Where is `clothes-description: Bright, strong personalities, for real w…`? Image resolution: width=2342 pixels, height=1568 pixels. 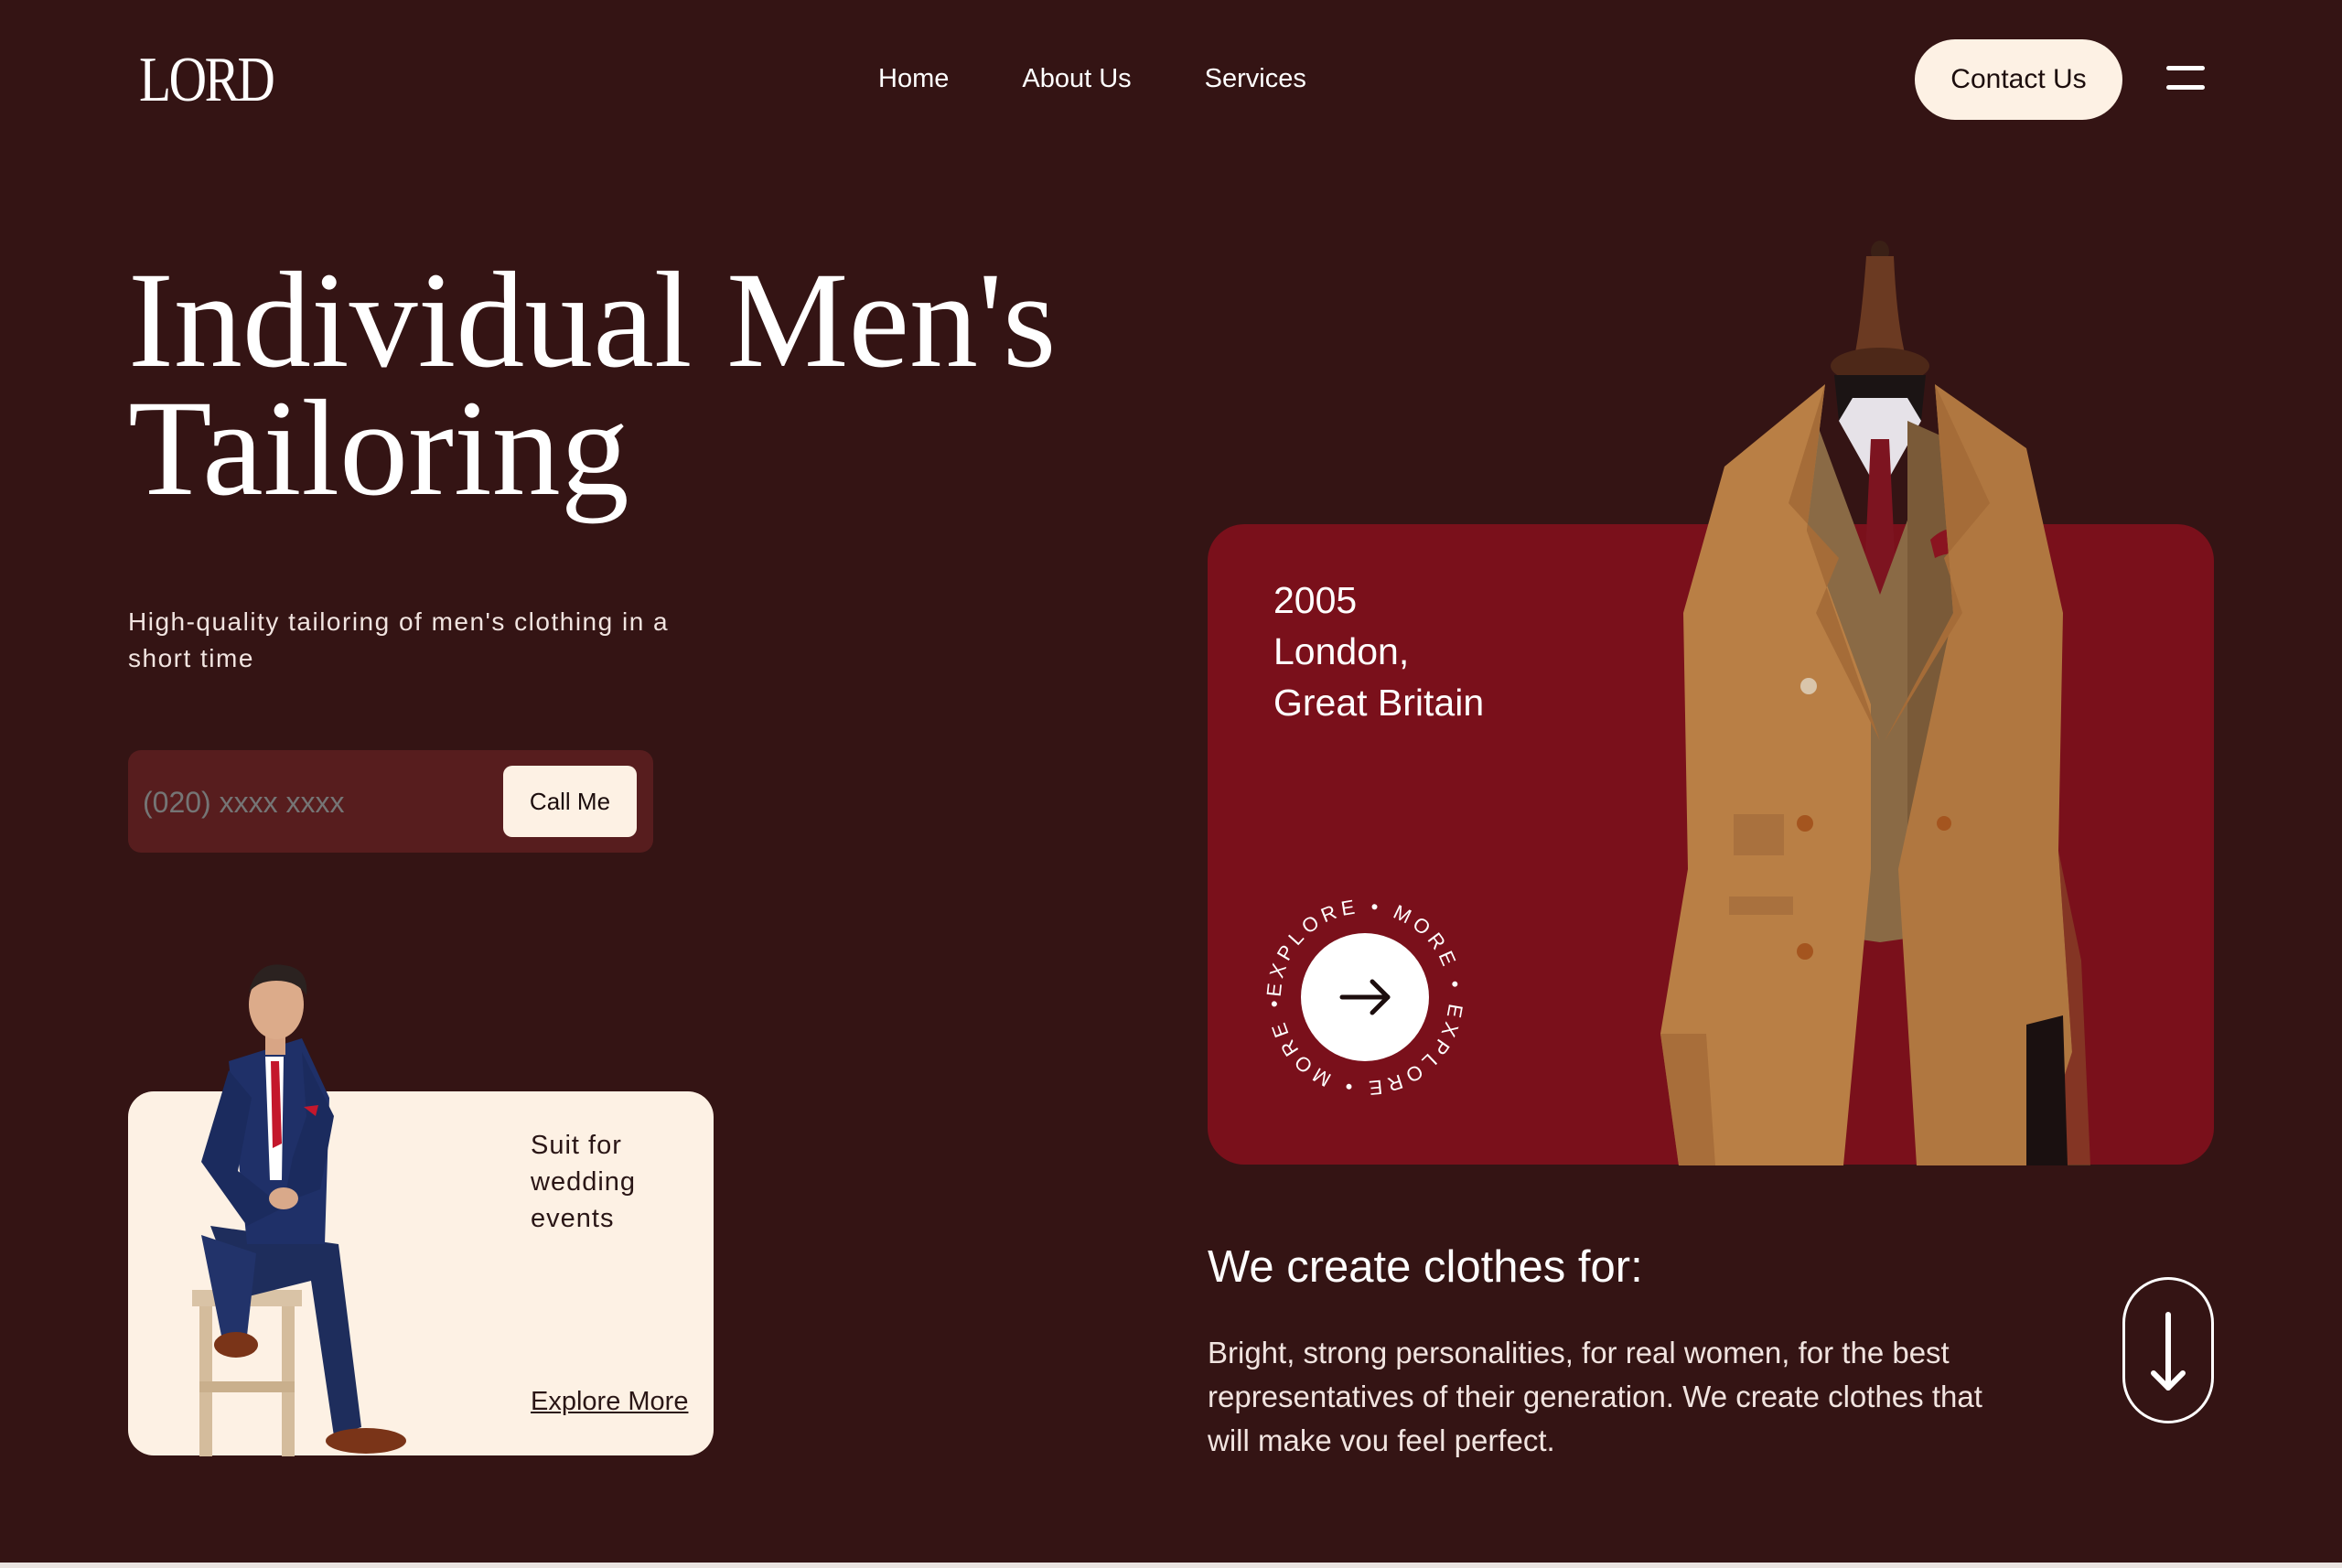
clothes-description: Bright, strong personalities, for real w… is located at coordinates (1595, 1396).